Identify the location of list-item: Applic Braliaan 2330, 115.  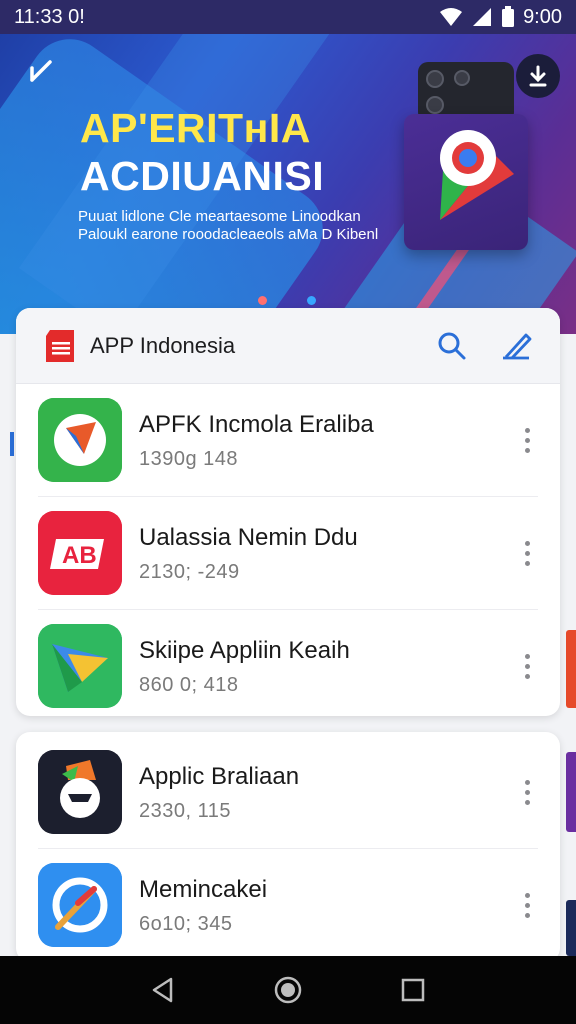
(288, 792).